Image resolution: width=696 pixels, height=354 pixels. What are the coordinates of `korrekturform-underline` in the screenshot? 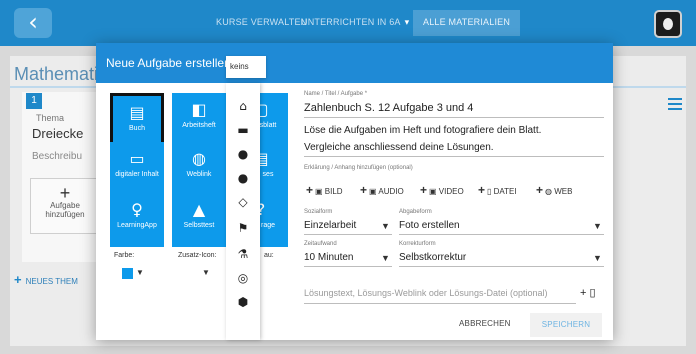 It's located at (501, 266).